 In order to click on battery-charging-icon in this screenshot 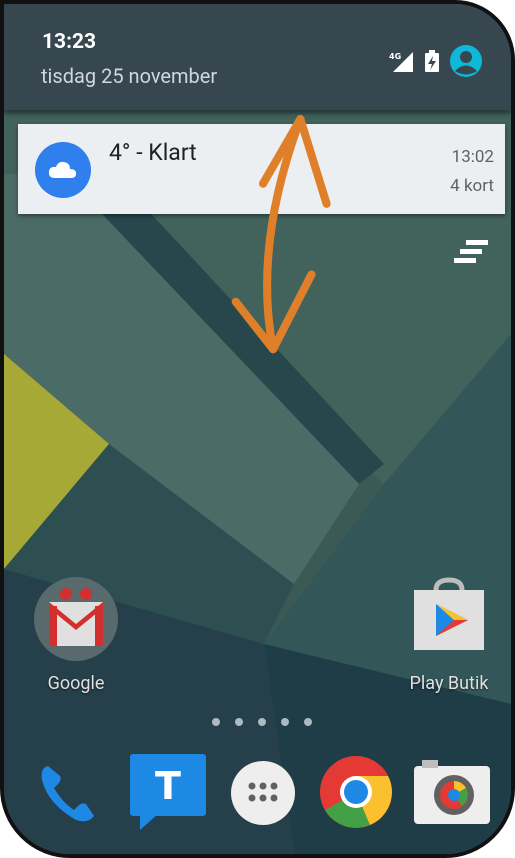, I will do `click(432, 63)`.